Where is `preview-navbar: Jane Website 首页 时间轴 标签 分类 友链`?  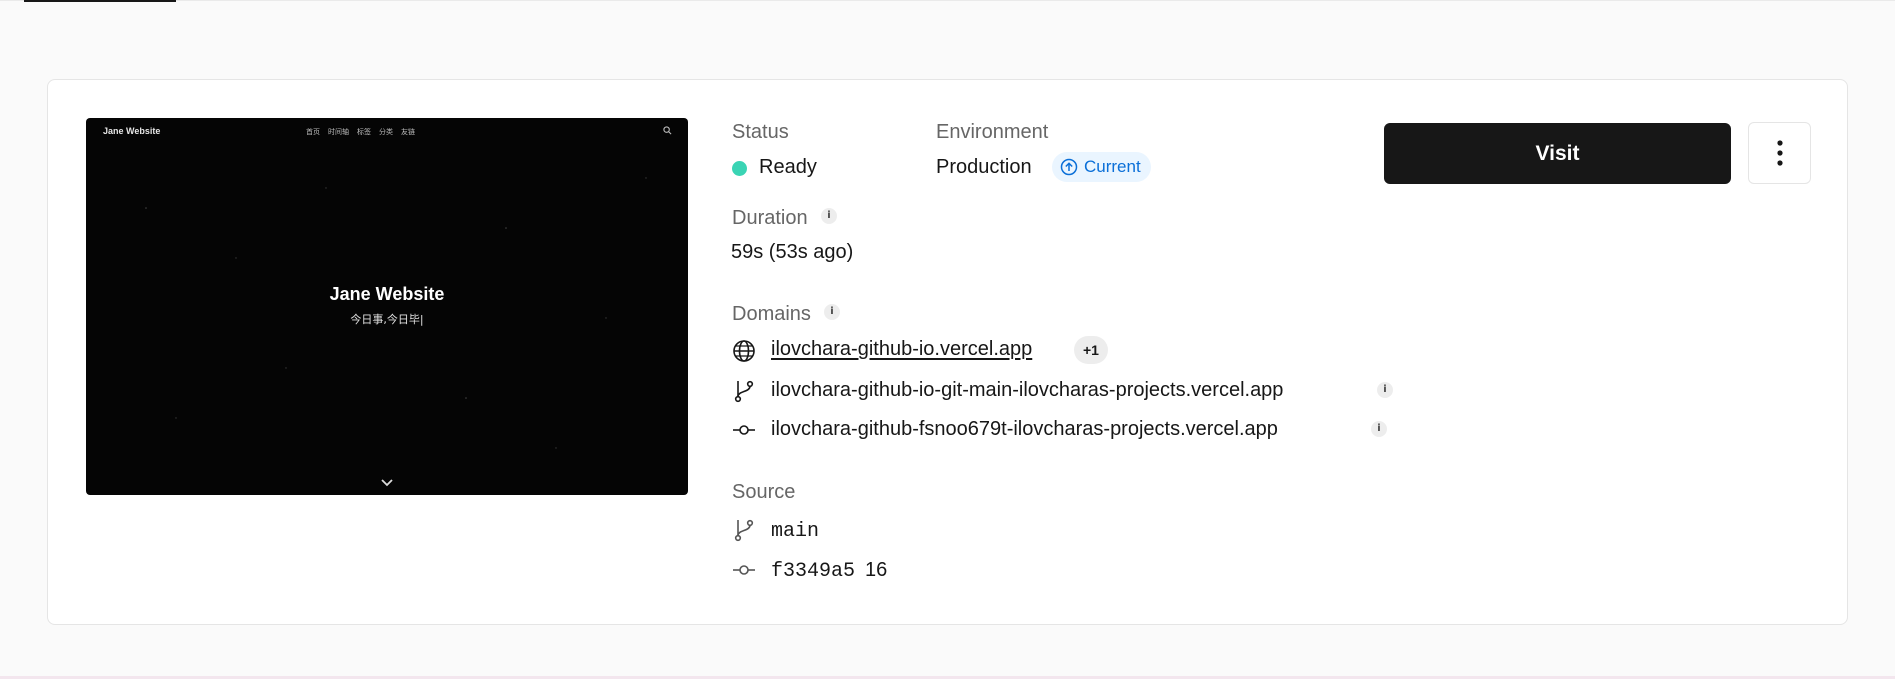
preview-navbar: Jane Website 首页 时间轴 标签 分类 友链 is located at coordinates (387, 132).